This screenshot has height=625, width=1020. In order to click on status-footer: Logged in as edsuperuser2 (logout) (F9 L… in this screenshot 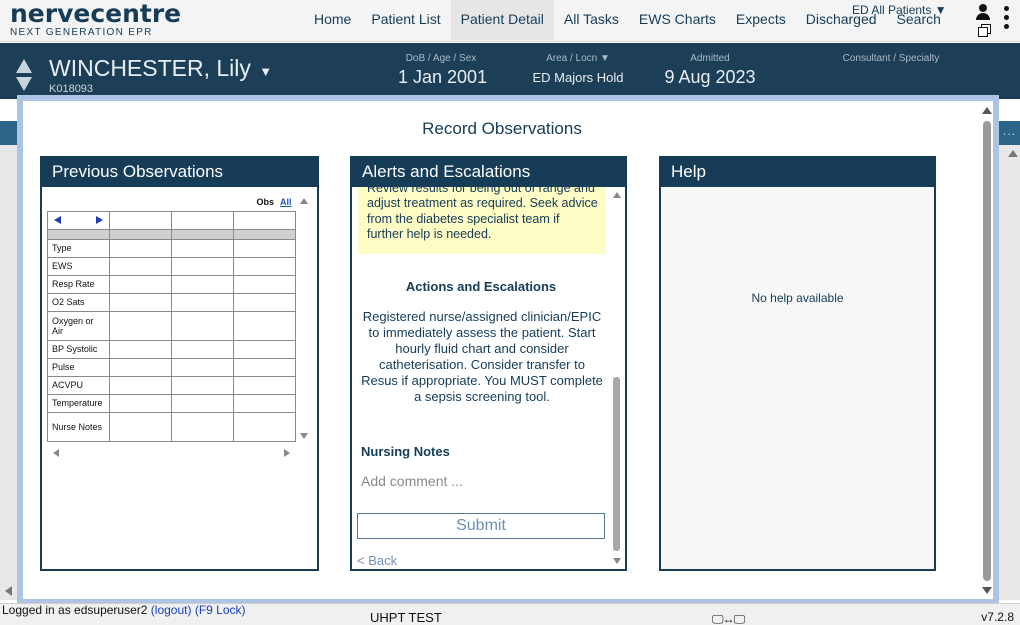, I will do `click(510, 614)`.